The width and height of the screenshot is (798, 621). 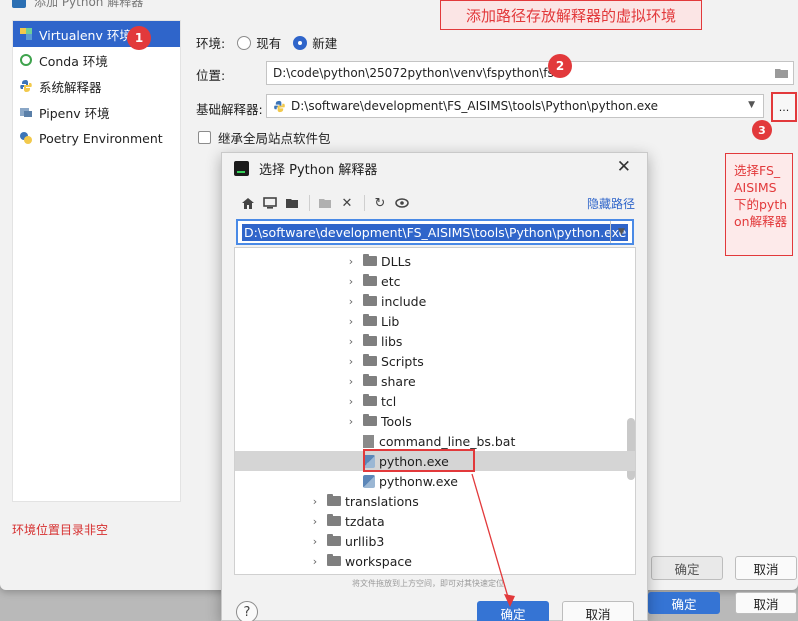 What do you see at coordinates (60, 530) in the screenshot?
I see `location-warning: 环境位置目录非空` at bounding box center [60, 530].